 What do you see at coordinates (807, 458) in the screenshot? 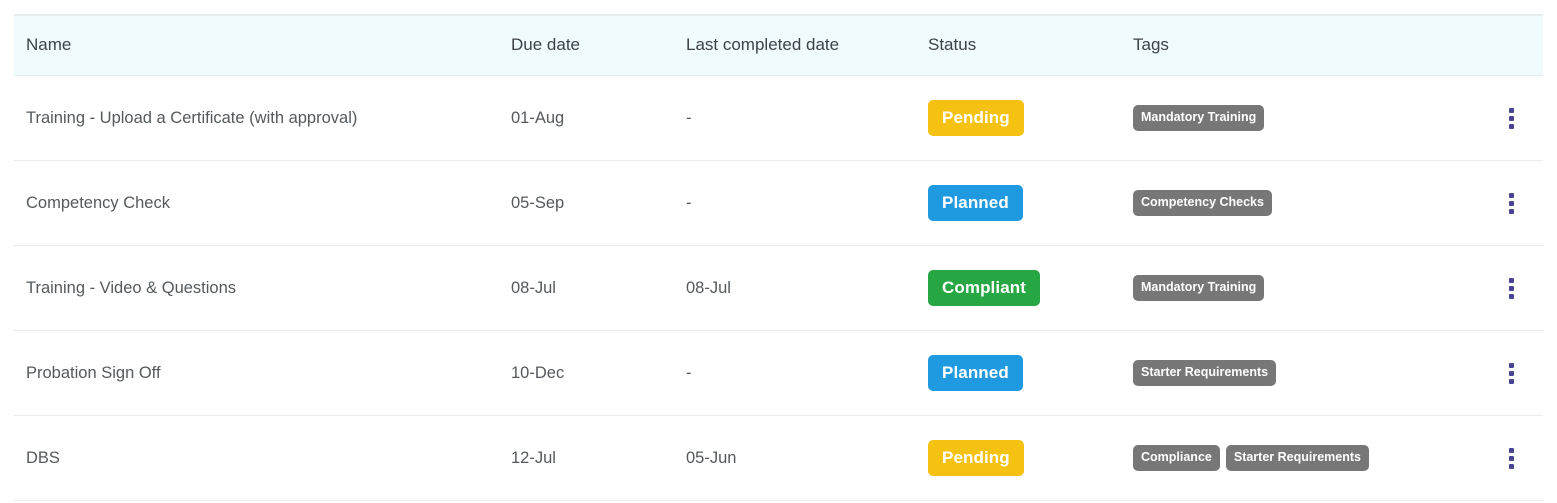
I see `cell-last-completed-date: 05-Jun` at bounding box center [807, 458].